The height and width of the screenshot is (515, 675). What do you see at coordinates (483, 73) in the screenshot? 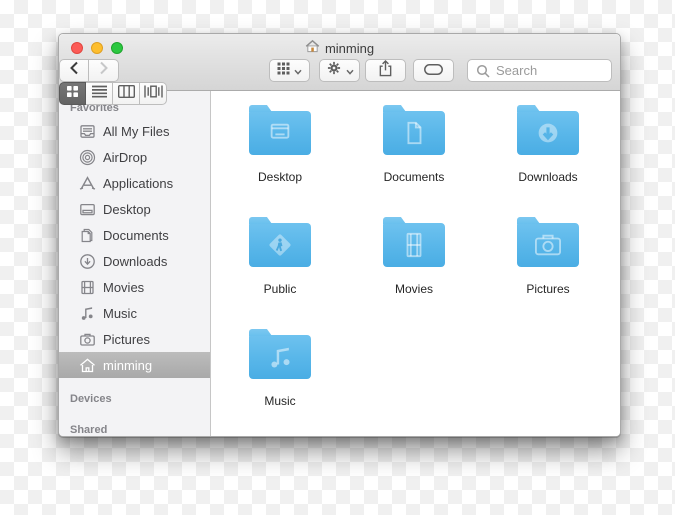
I see `search-icon` at bounding box center [483, 73].